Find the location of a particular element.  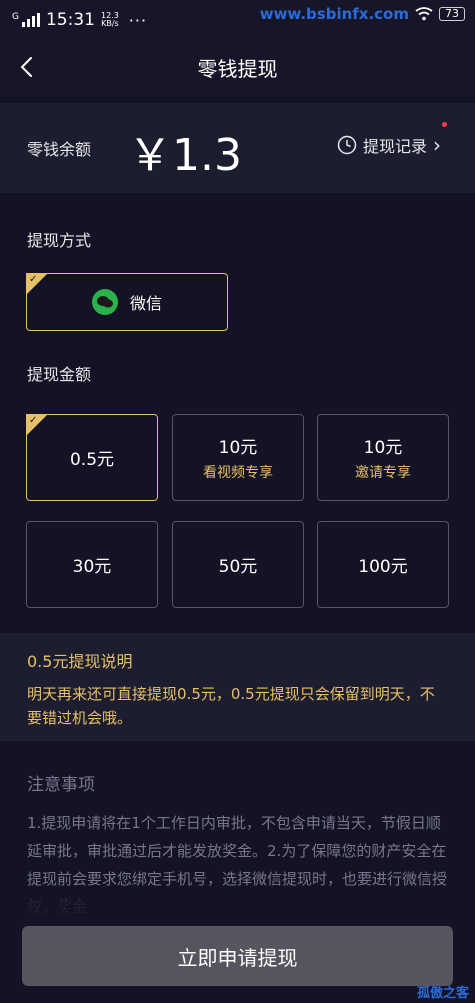

watermark-text: www.bsbinfx.com is located at coordinates (334, 14).